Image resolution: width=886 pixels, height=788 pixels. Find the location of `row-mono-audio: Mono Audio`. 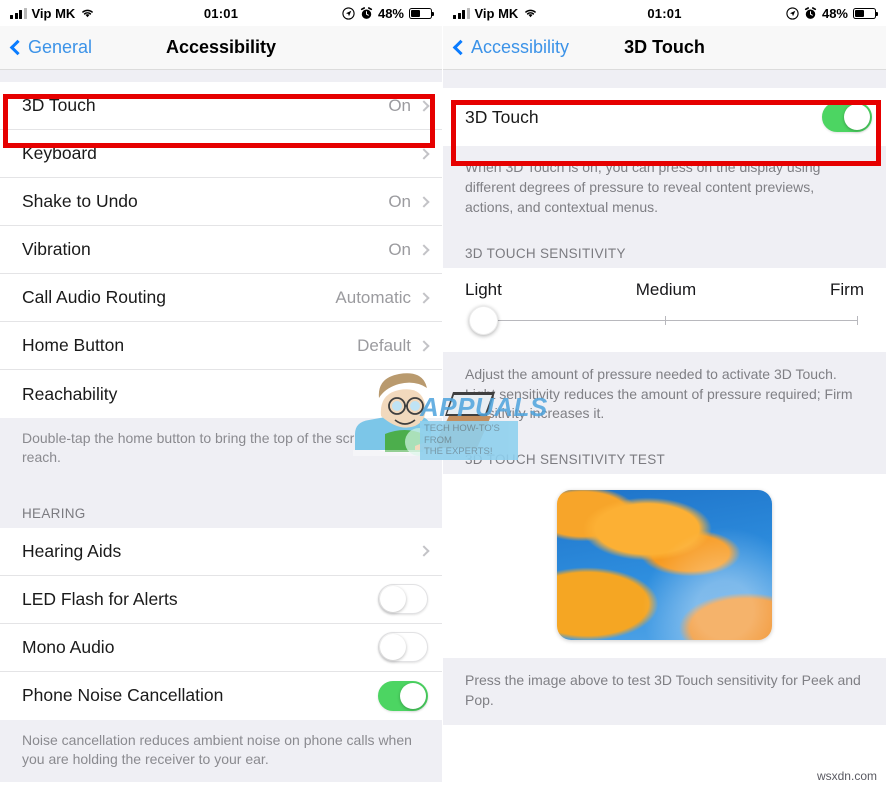

row-mono-audio: Mono Audio is located at coordinates (221, 647).